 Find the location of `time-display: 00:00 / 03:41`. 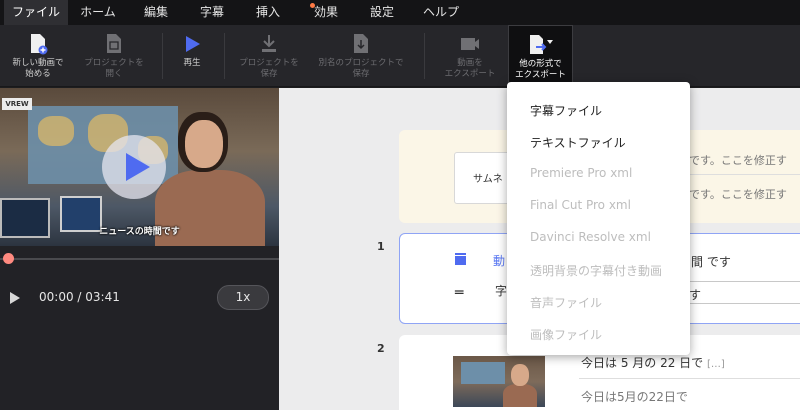

time-display: 00:00 / 03:41 is located at coordinates (79, 297).